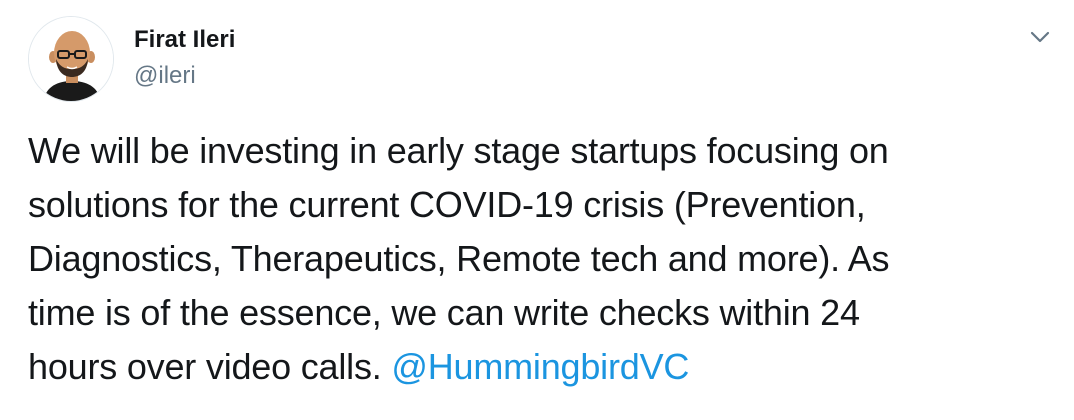 The height and width of the screenshot is (420, 1074). Describe the element at coordinates (184, 40) in the screenshot. I see `author-name: Firat Ileri` at that location.